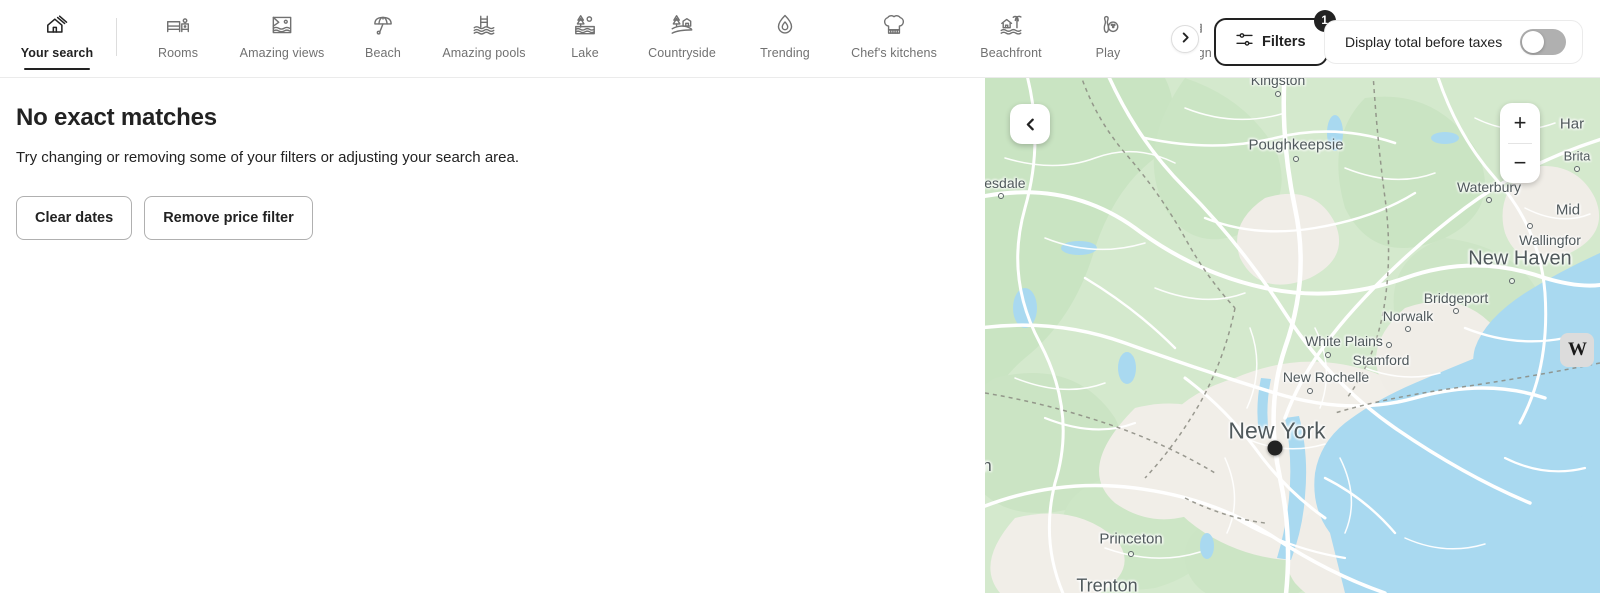 Image resolution: width=1600 pixels, height=593 pixels. What do you see at coordinates (682, 25) in the screenshot?
I see `countryside-barn-icon` at bounding box center [682, 25].